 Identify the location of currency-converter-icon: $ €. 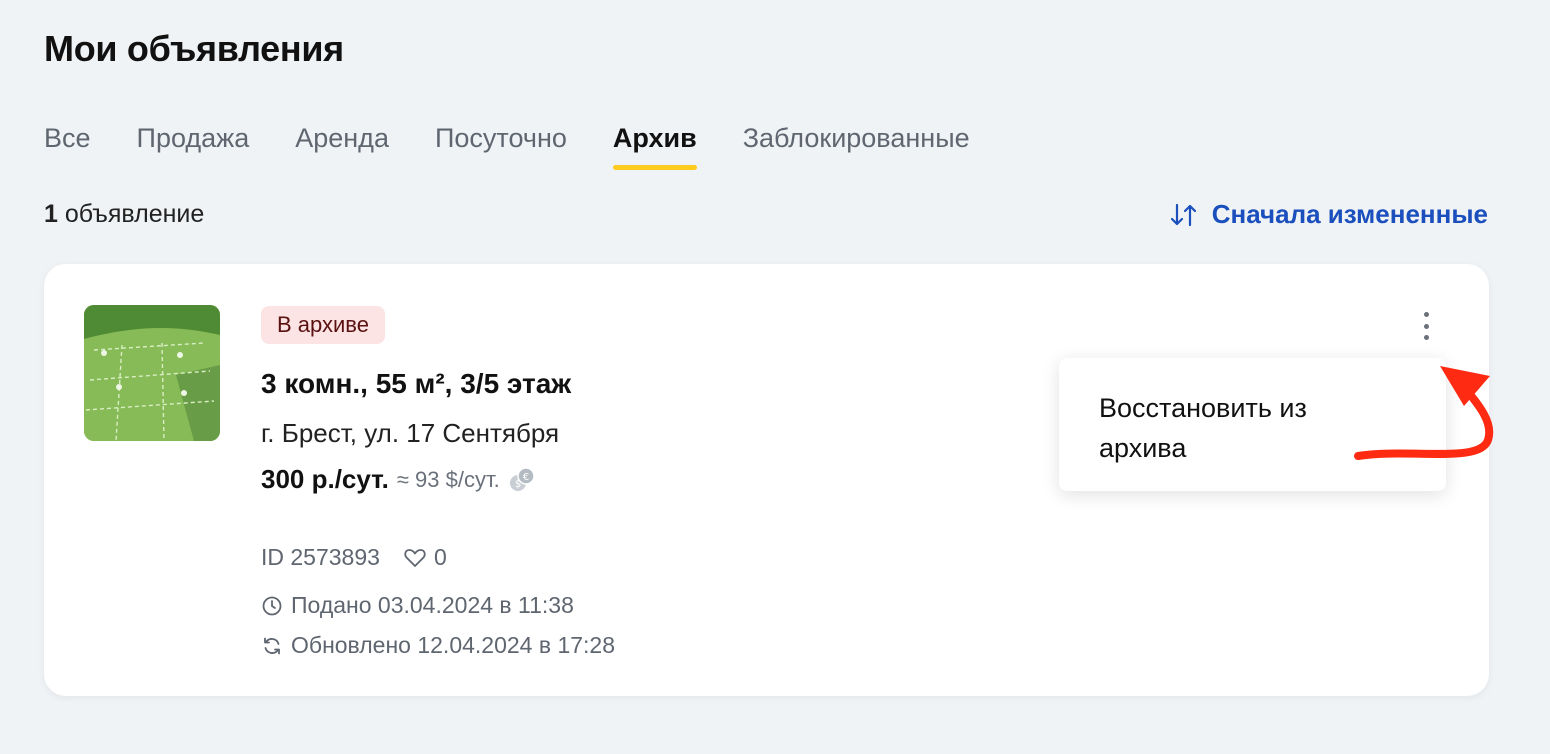
(522, 480).